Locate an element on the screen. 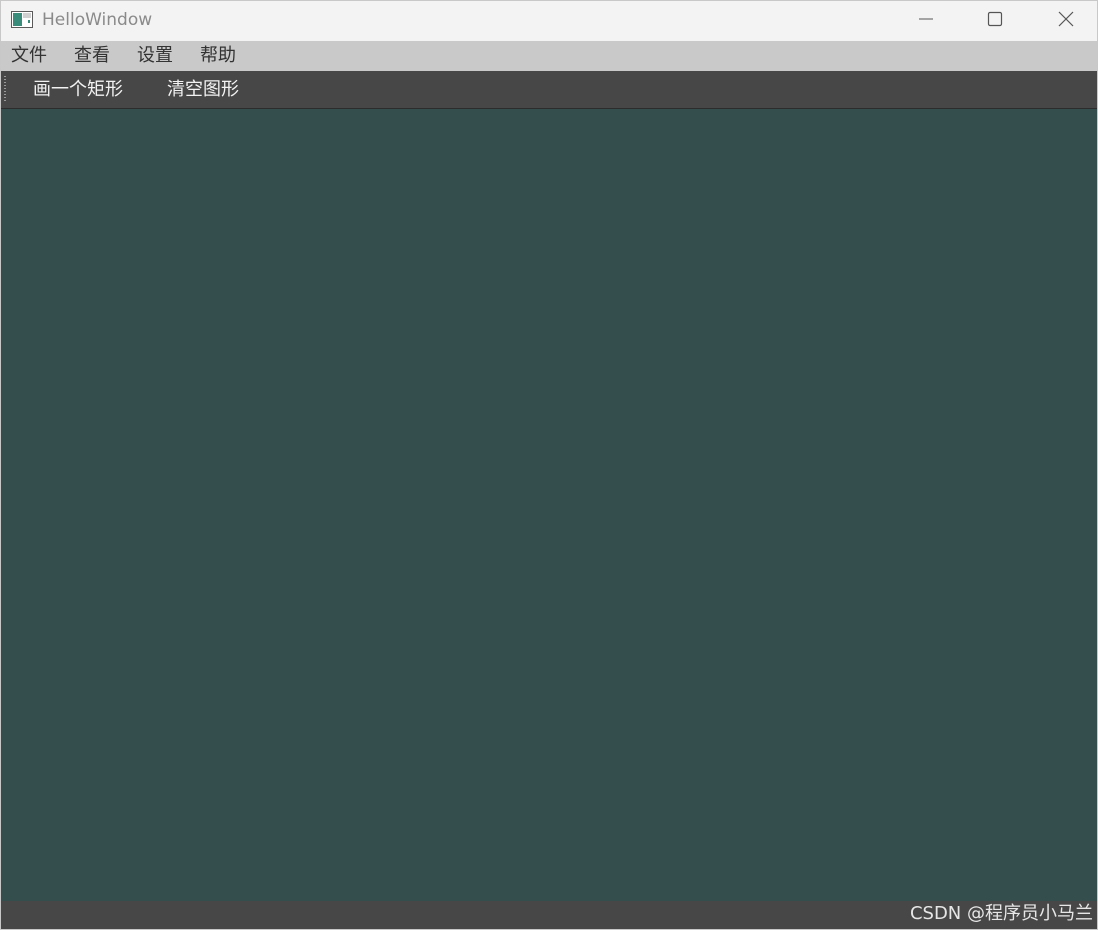 The image size is (1098, 930). minimize-icon is located at coordinates (926, 21).